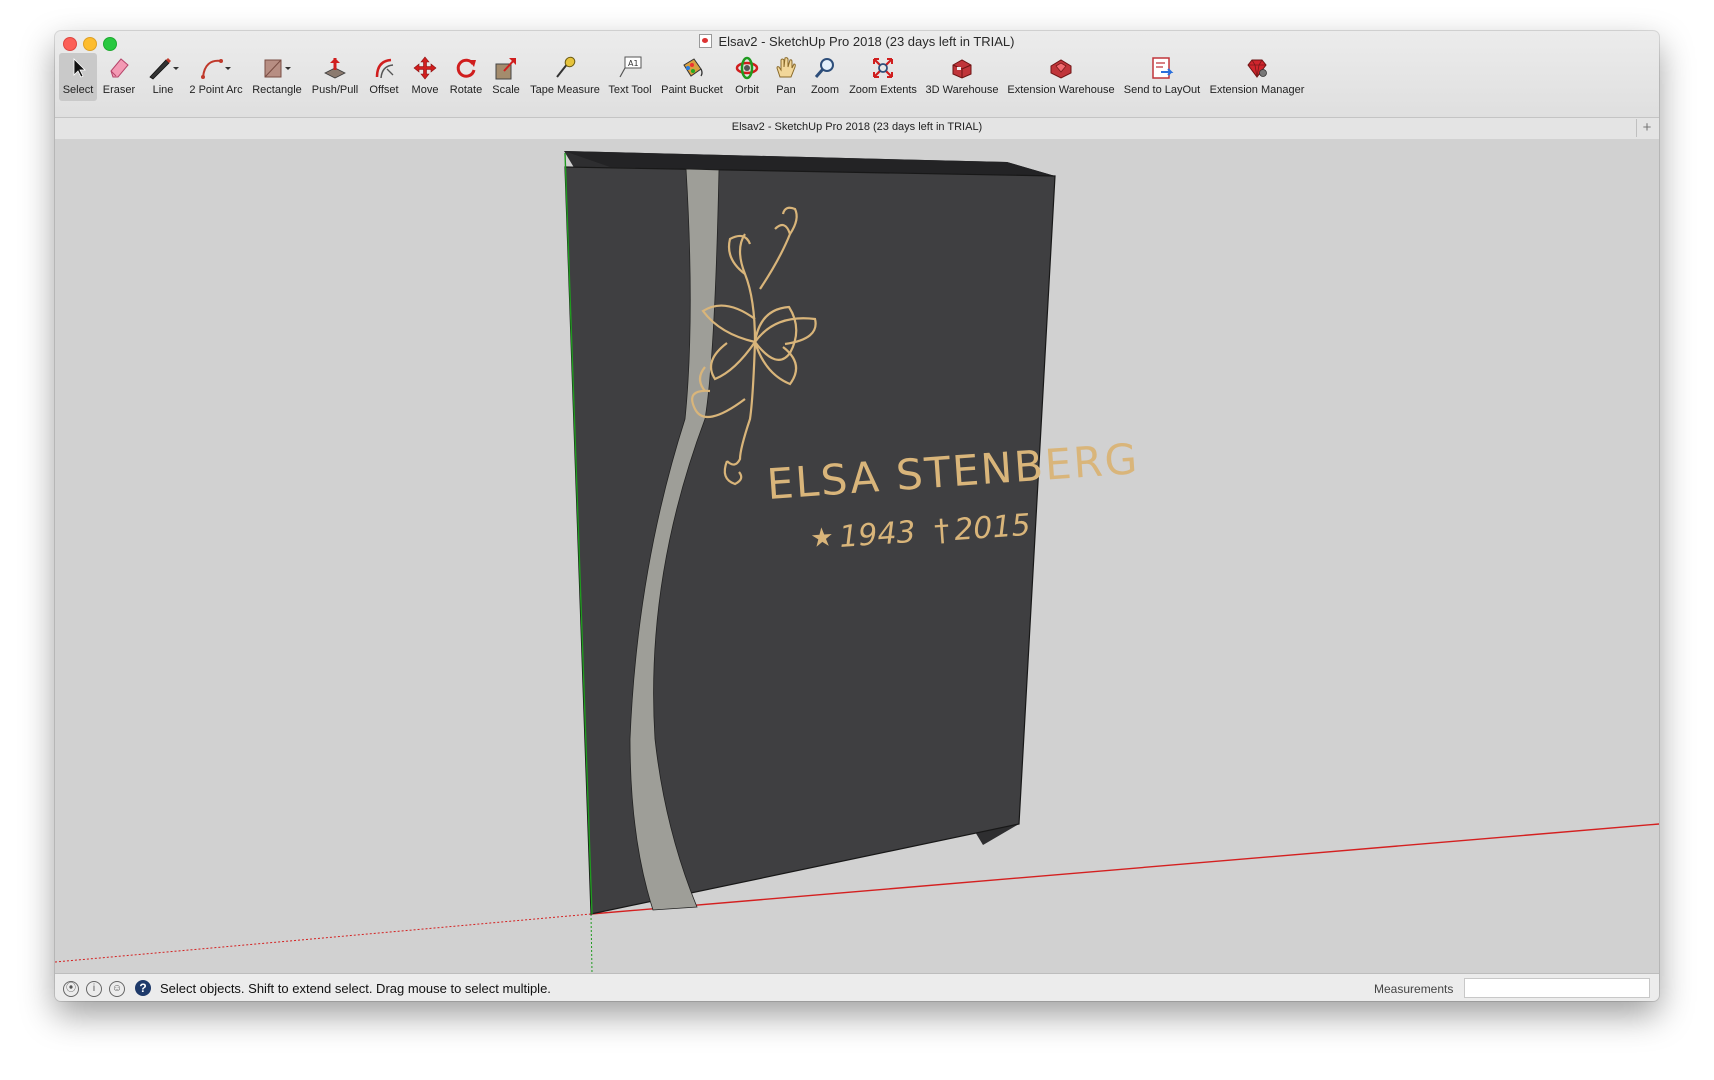 The image size is (1714, 1080). What do you see at coordinates (425, 68) in the screenshot?
I see `move-arrows-icon` at bounding box center [425, 68].